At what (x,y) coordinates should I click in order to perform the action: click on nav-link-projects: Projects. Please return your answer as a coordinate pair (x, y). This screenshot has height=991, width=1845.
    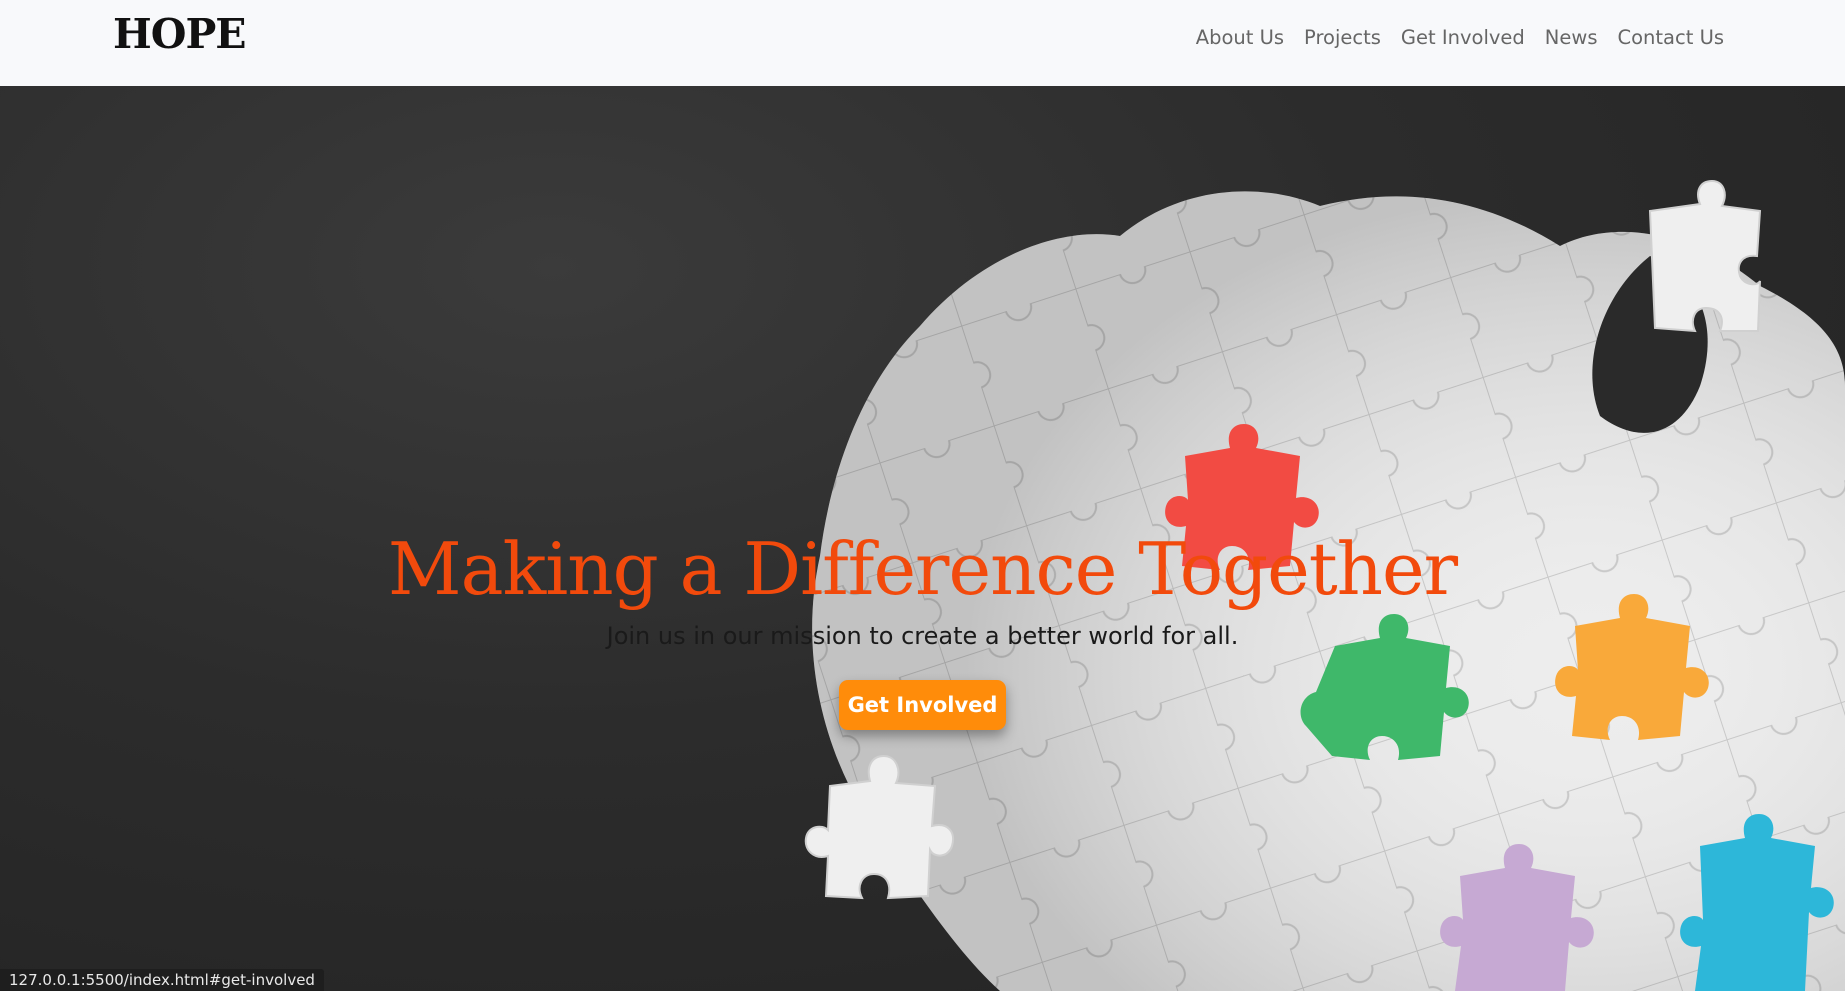
    Looking at the image, I should click on (1342, 37).